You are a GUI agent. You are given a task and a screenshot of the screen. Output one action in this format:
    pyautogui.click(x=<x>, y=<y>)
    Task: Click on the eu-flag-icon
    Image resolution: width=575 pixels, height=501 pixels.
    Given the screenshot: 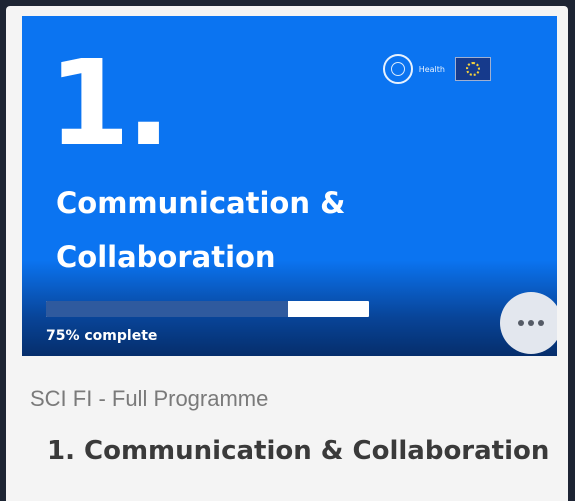 What is the action you would take?
    pyautogui.click(x=473, y=69)
    